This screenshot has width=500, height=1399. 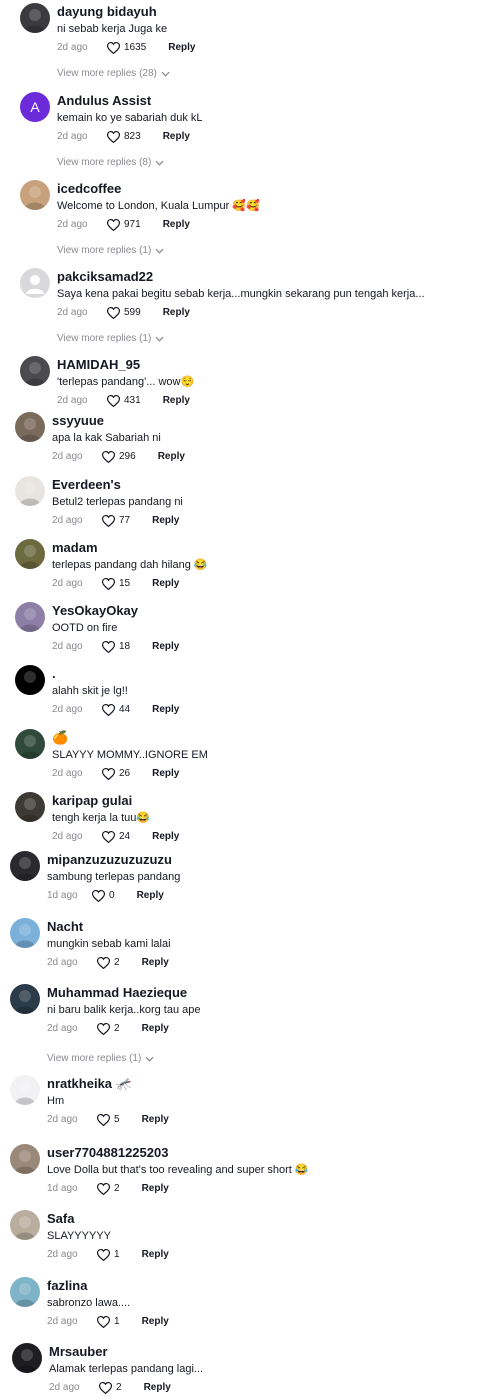 I want to click on like-button: 296, so click(x=119, y=456).